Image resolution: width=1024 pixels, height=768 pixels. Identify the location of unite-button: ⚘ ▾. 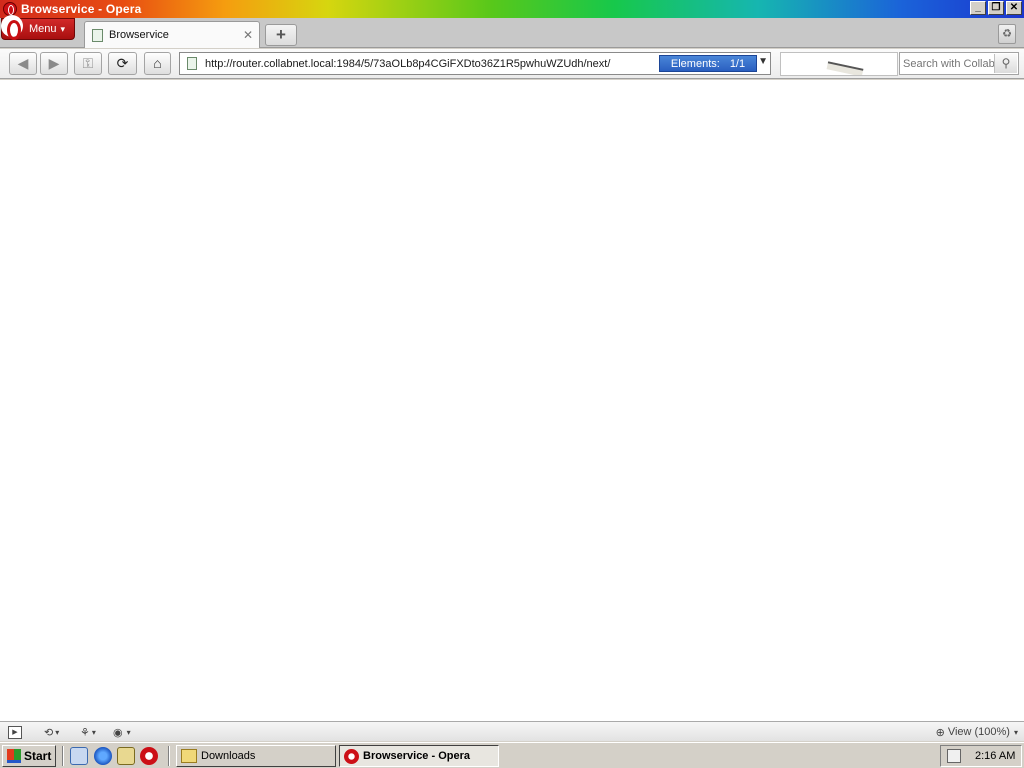
(88, 732).